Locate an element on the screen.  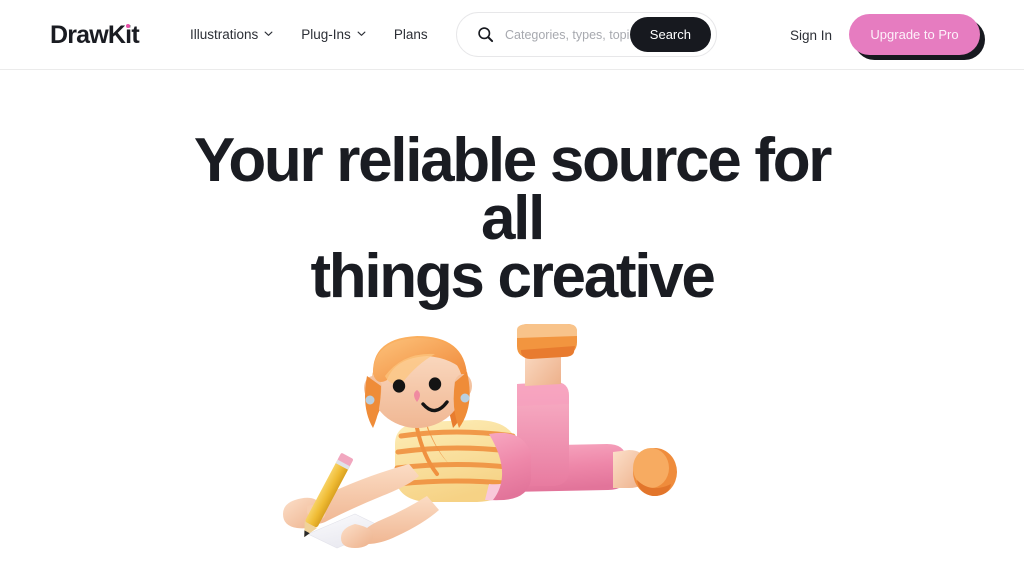
sign-in-link: Sign In is located at coordinates (811, 35).